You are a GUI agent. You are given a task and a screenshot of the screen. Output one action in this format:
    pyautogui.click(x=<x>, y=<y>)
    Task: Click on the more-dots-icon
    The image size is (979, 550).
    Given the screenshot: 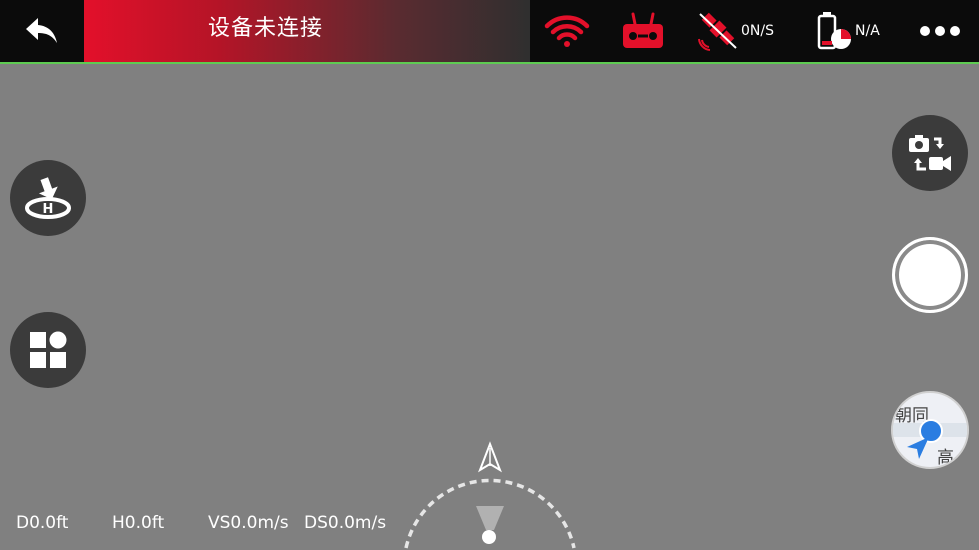 What is the action you would take?
    pyautogui.click(x=940, y=31)
    